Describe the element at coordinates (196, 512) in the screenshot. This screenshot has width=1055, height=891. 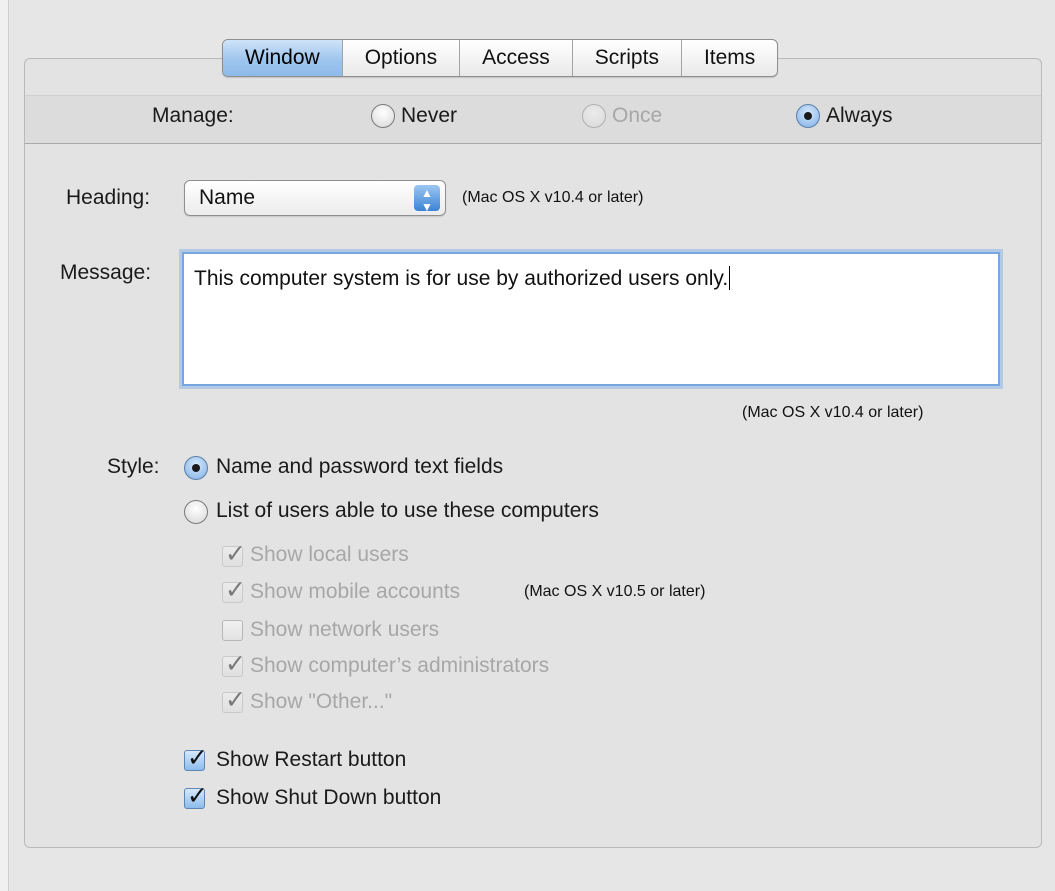
I see `style-user-list-radio` at that location.